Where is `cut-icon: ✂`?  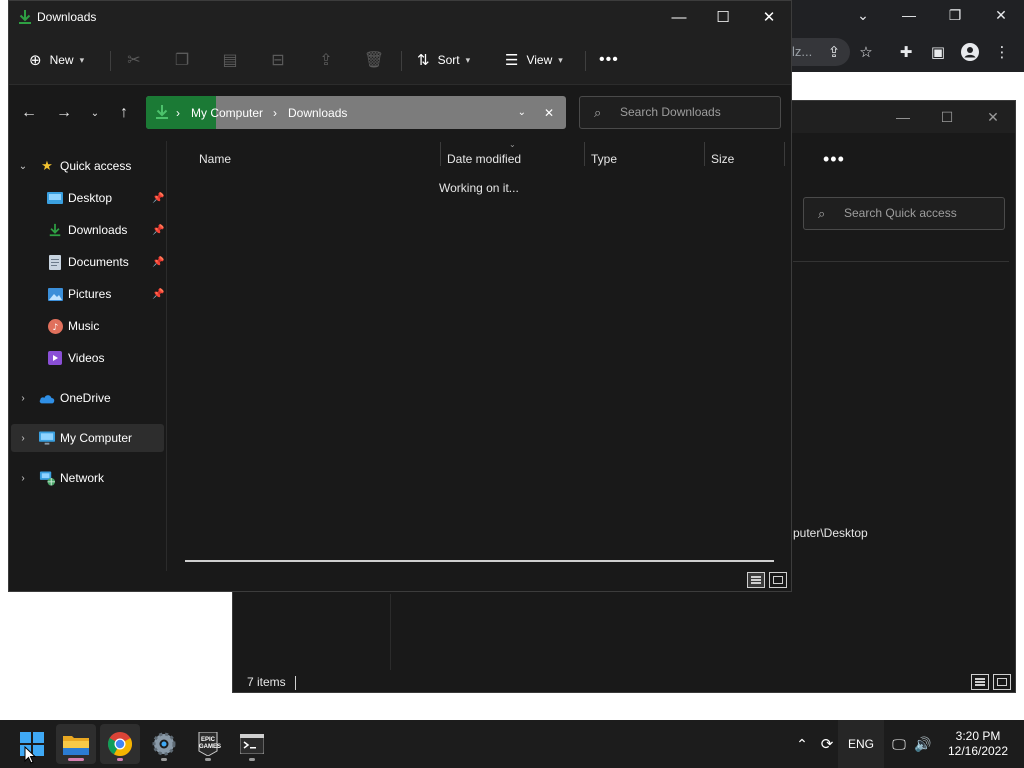
cut-icon: ✂ is located at coordinates (134, 60).